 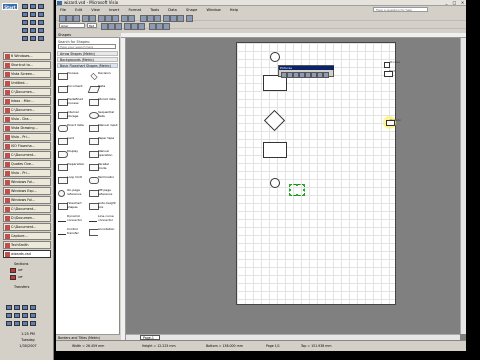 What do you see at coordinates (13, 270) in the screenshot?
I see `network-icon` at bounding box center [13, 270].